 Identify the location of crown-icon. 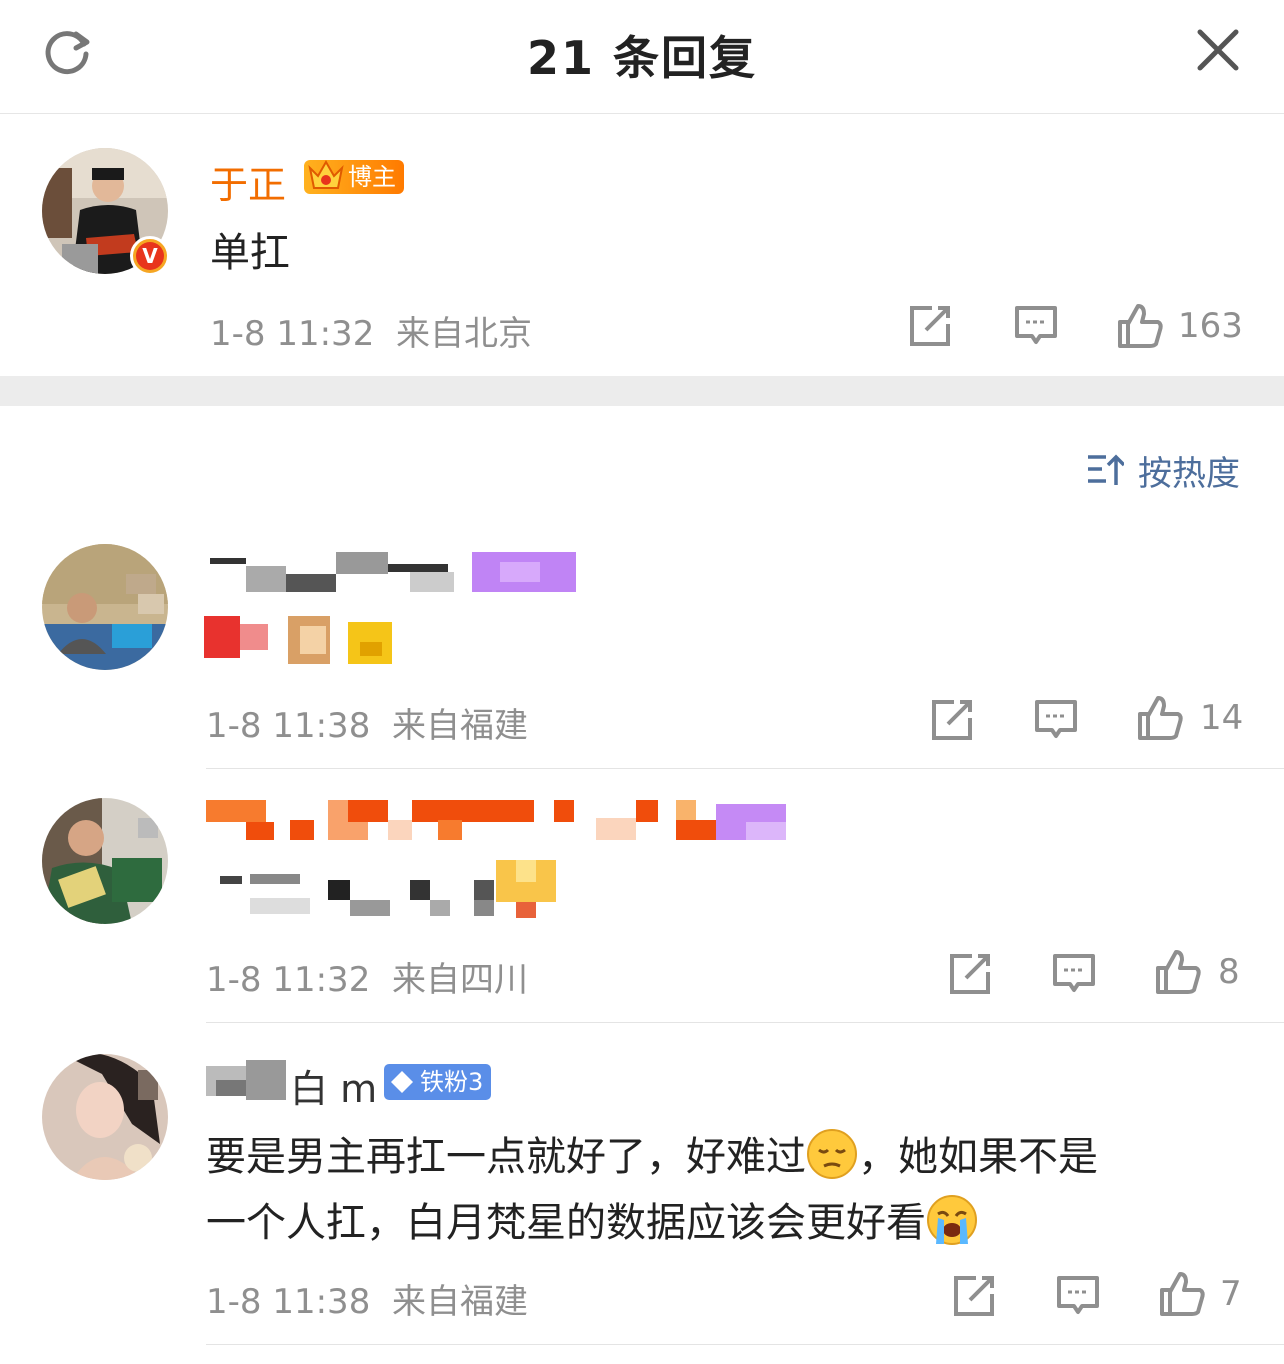
(326, 174).